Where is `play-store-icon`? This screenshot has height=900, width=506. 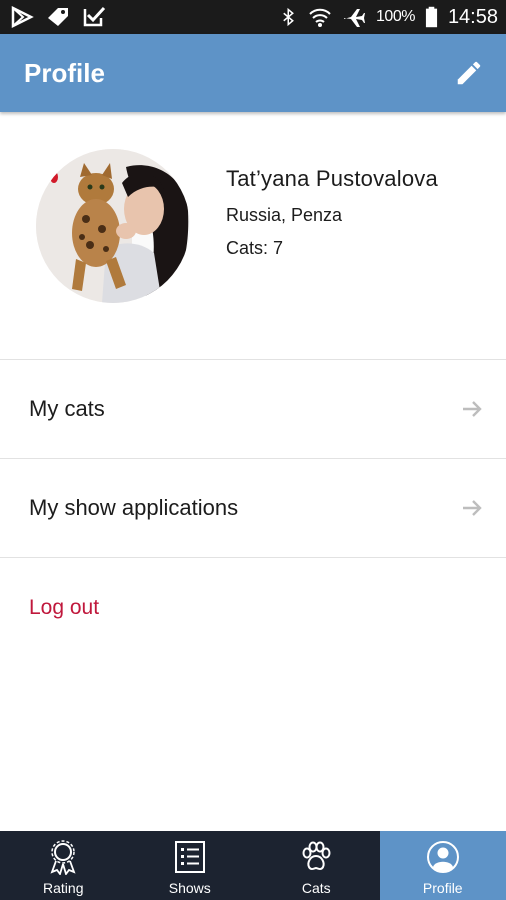 play-store-icon is located at coordinates (22, 17).